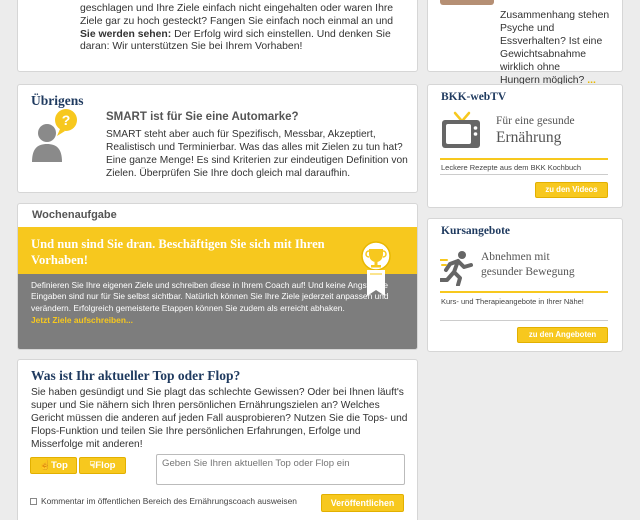  What do you see at coordinates (571, 190) in the screenshot?
I see `videos-button: zu den Videos` at bounding box center [571, 190].